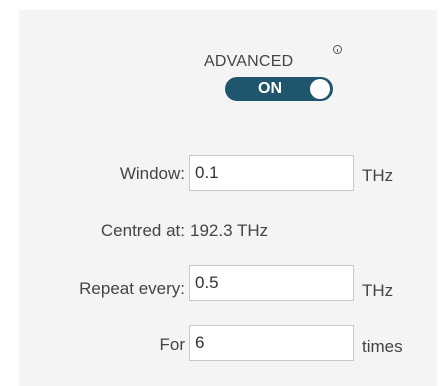  Describe the element at coordinates (172, 344) in the screenshot. I see `for-label: For` at that location.